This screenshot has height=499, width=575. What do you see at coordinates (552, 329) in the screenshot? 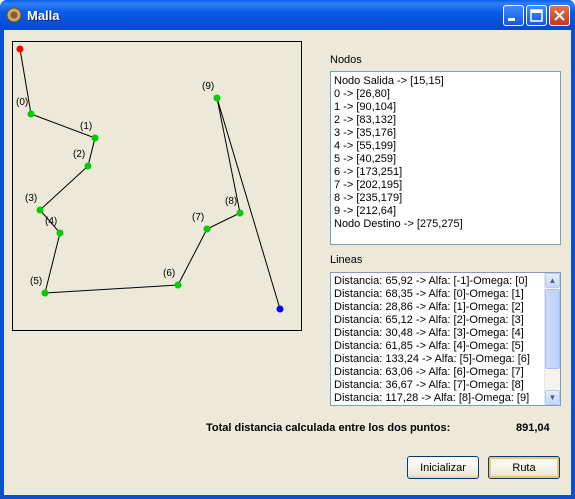
I see `scrollbar-thumb` at bounding box center [552, 329].